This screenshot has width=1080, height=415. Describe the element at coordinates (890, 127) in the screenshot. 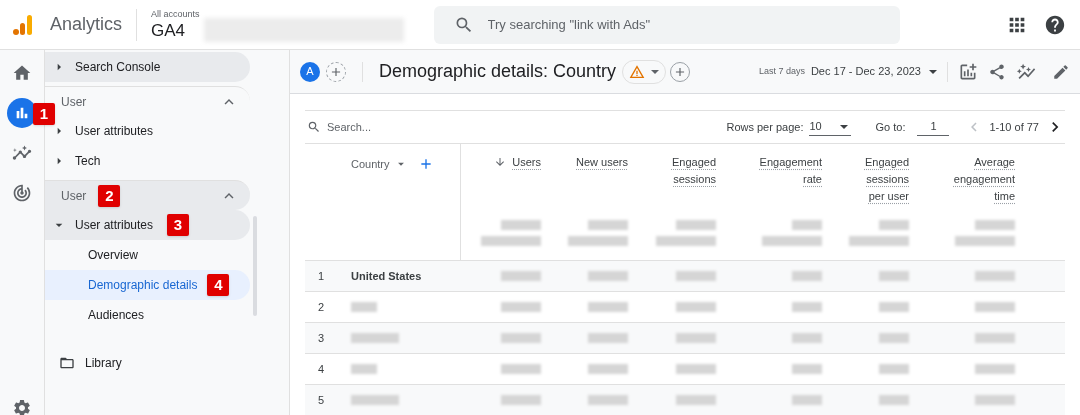

I see `go-to-label: Go to:` at that location.